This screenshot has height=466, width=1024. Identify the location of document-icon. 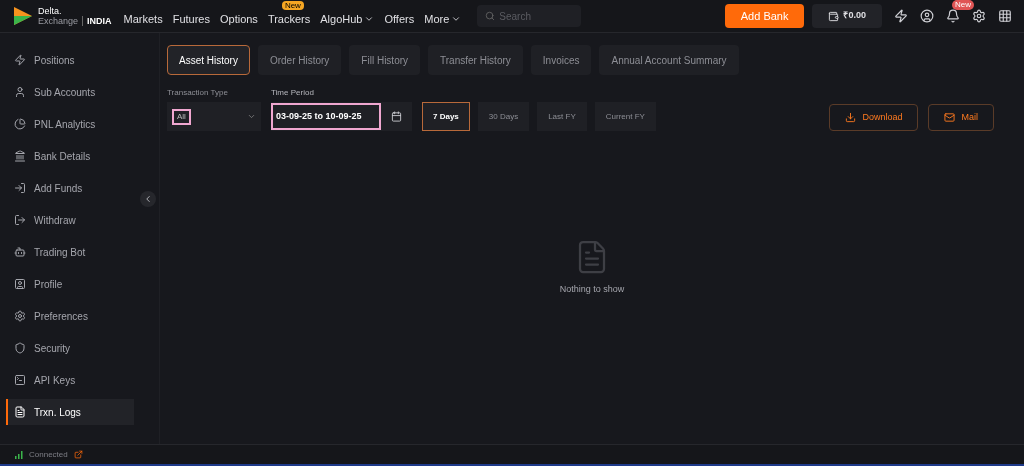
(20, 412).